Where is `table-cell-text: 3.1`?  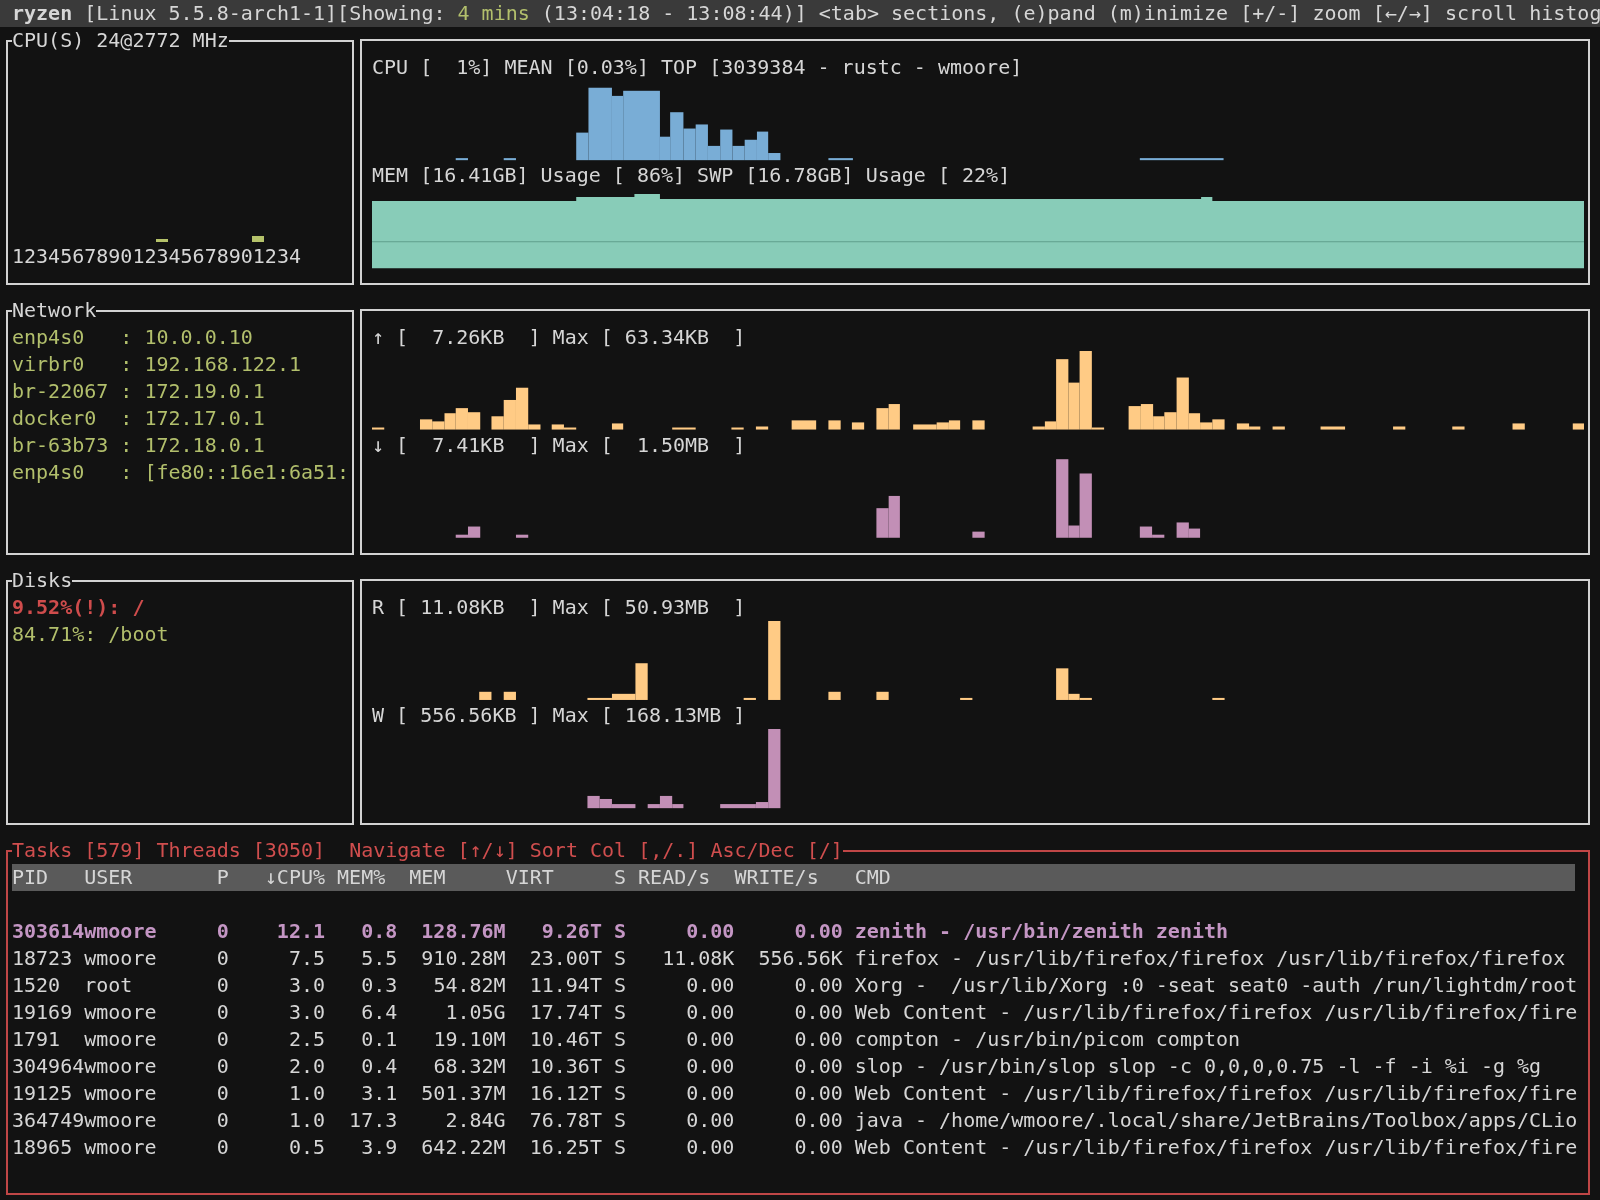
table-cell-text: 3.1 is located at coordinates (379, 1093).